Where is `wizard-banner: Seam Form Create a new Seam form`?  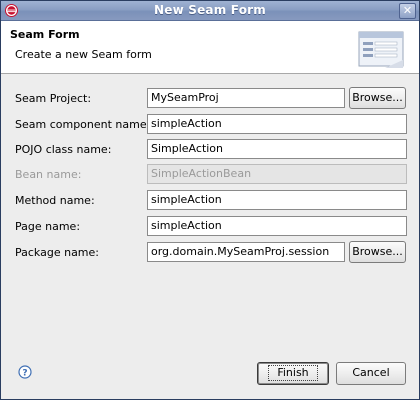 wizard-banner: Seam Form Create a new Seam form is located at coordinates (210, 47).